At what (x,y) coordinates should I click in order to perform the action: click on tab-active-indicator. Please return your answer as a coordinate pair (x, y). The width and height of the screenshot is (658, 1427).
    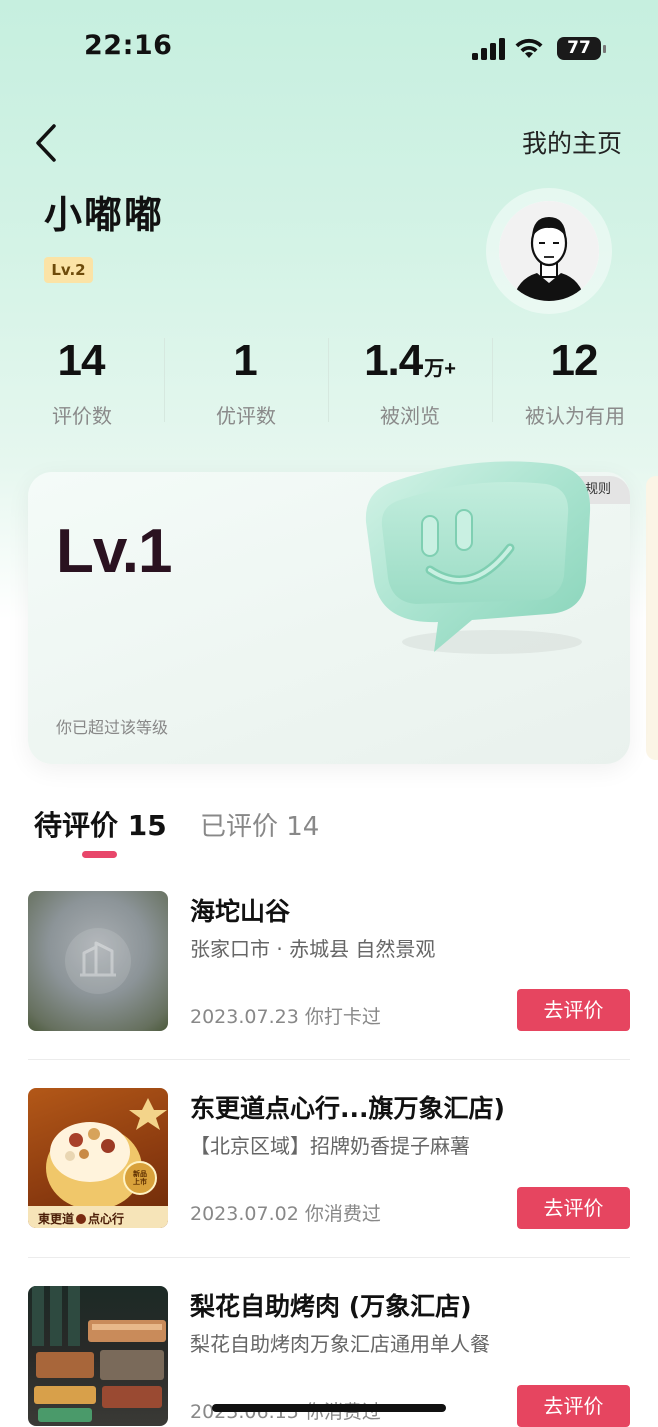
    Looking at the image, I should click on (99, 854).